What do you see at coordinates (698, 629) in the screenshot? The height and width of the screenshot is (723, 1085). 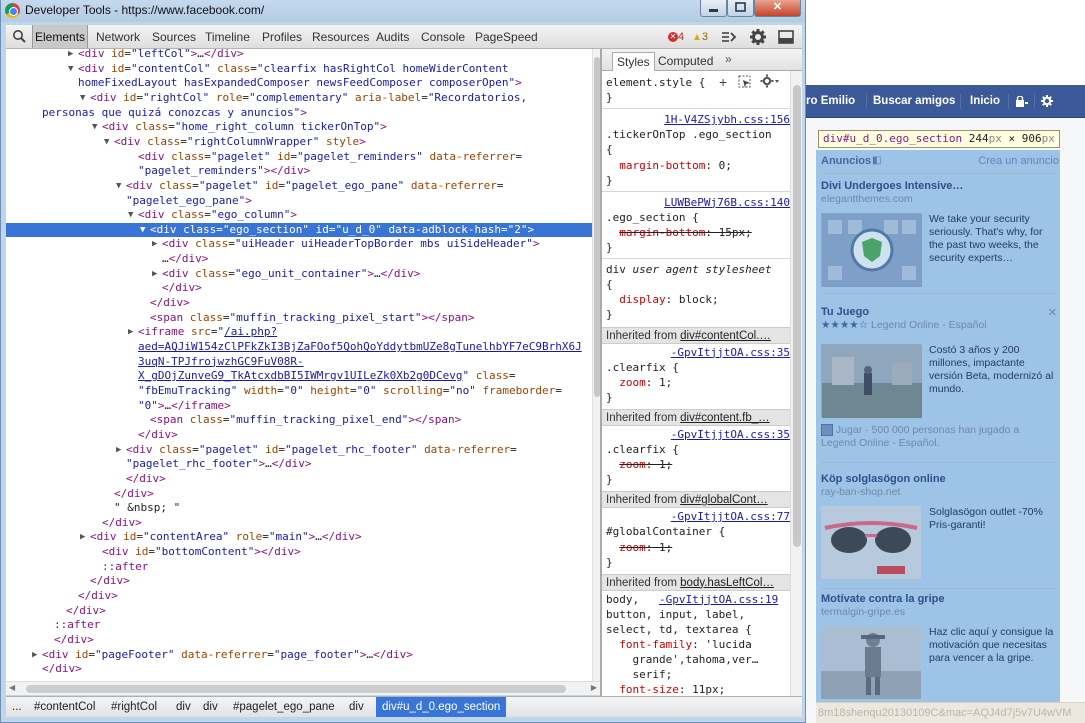 I see `style-rule-line: select, td, textarea {` at bounding box center [698, 629].